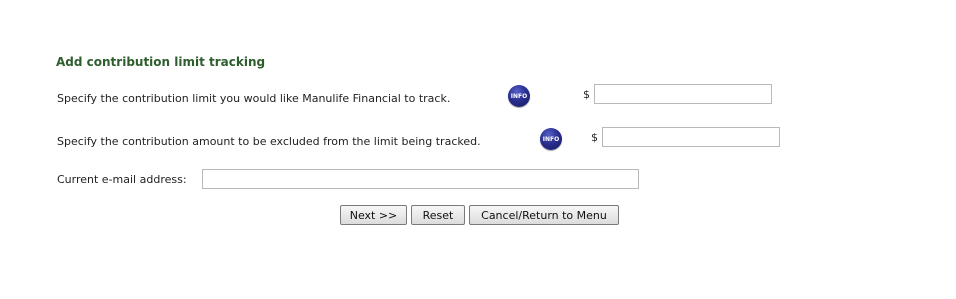 The width and height of the screenshot is (956, 299). What do you see at coordinates (544, 215) in the screenshot?
I see `cancel-return-to-menu-button: Cancel/Return to Menu` at bounding box center [544, 215].